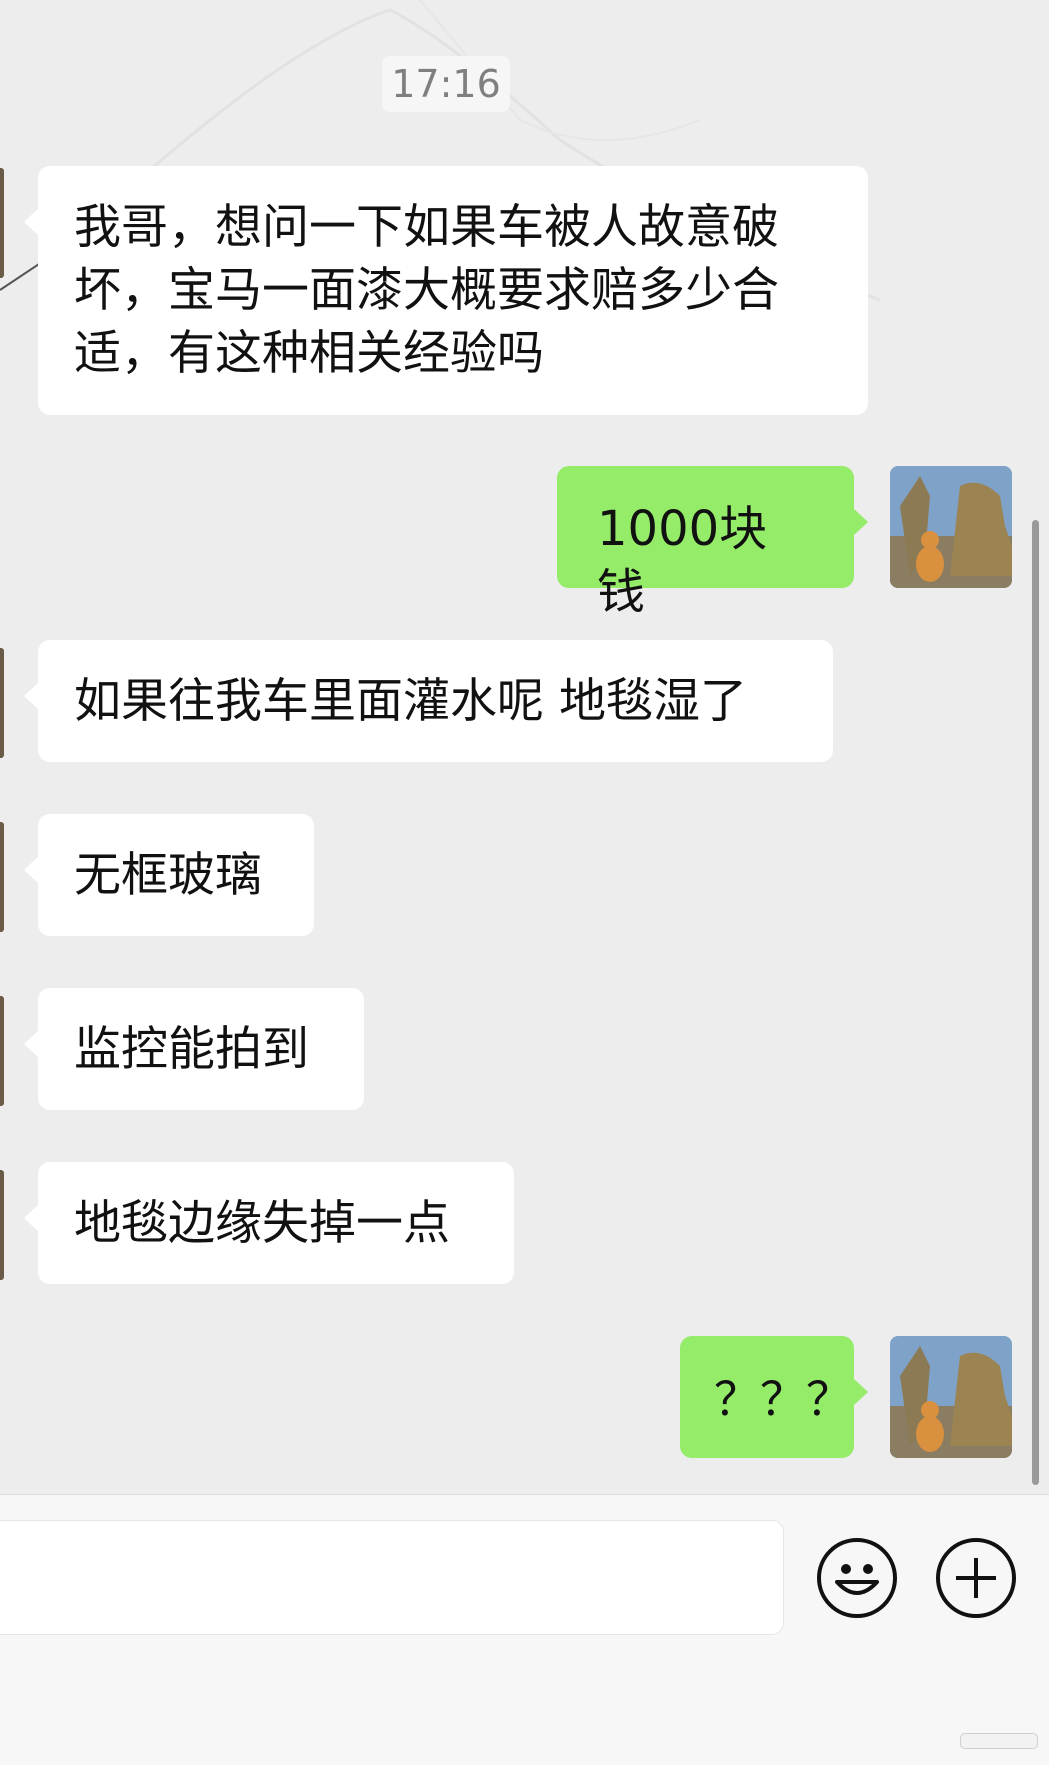 The height and width of the screenshot is (1765, 1049). Describe the element at coordinates (392, 1577) in the screenshot. I see `message-input` at that location.